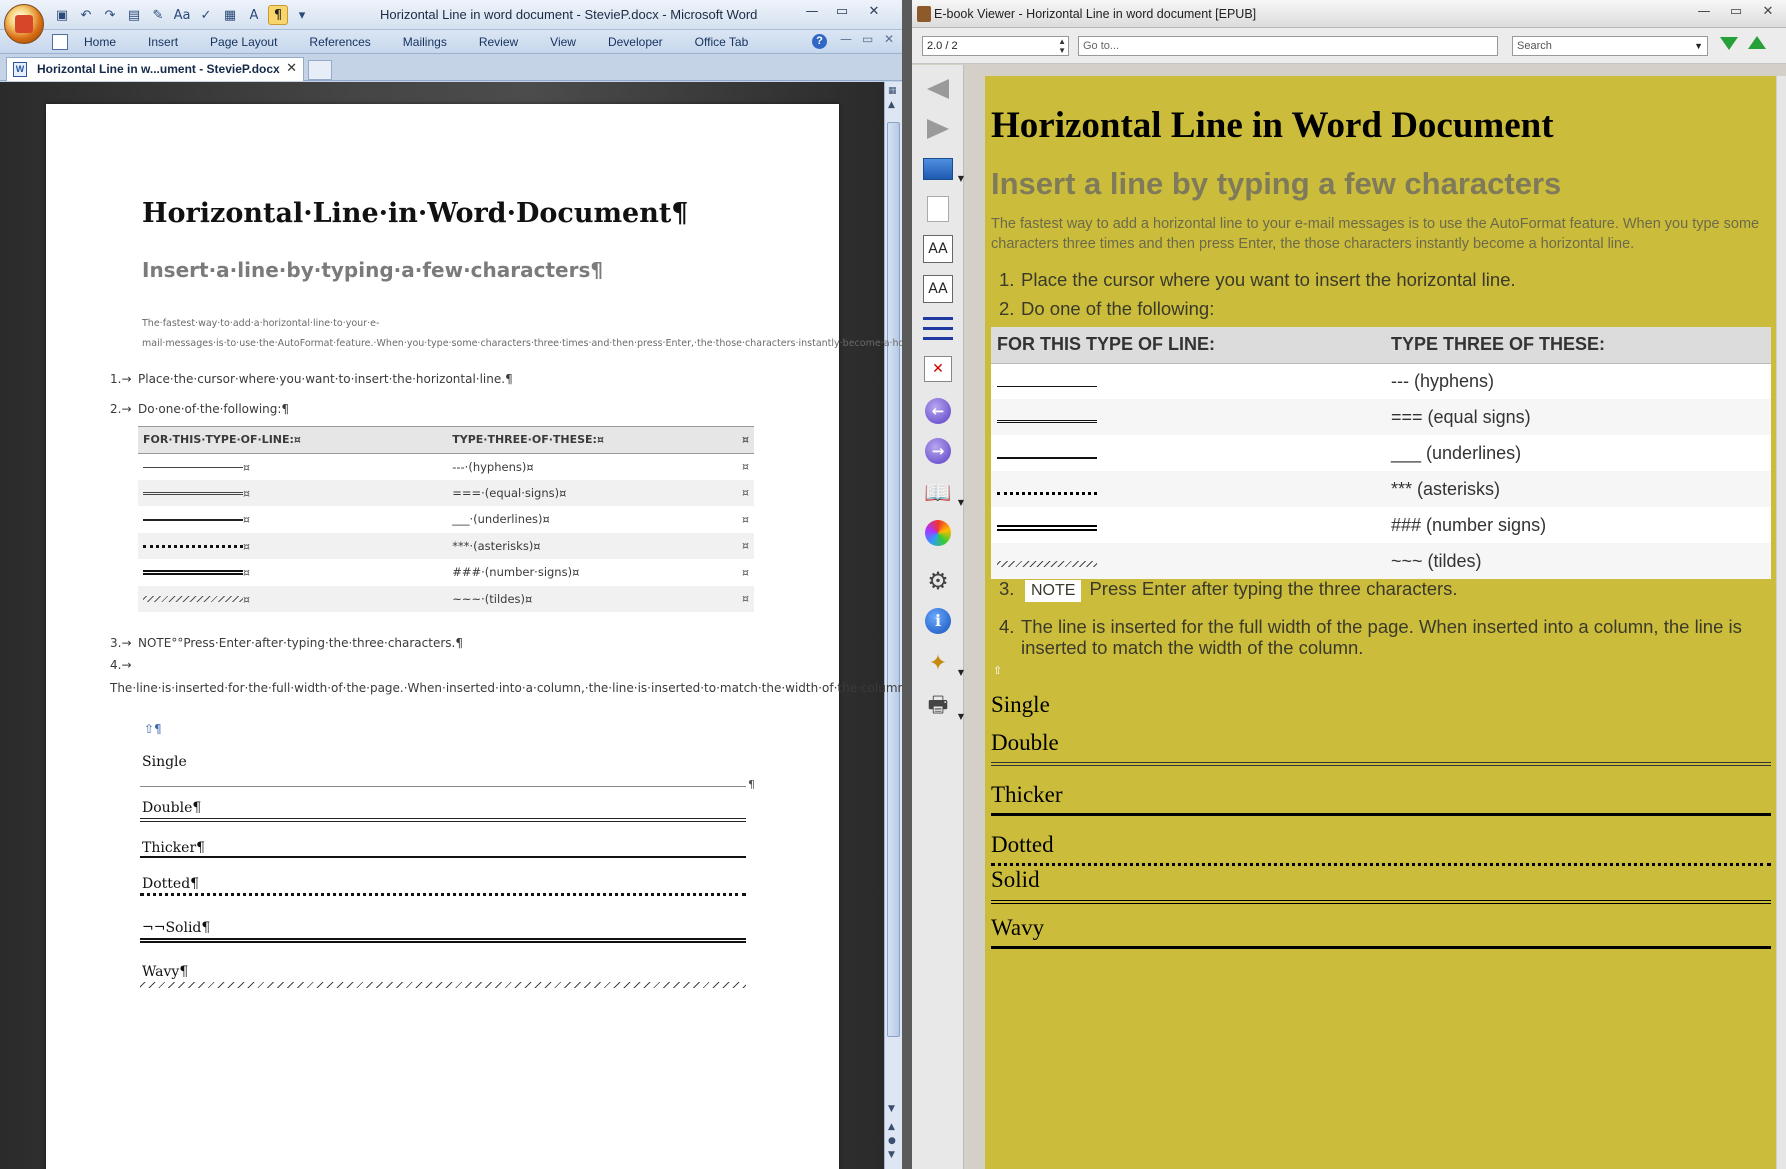 The width and height of the screenshot is (1786, 1169). I want to click on ribbon-minimize-icon: —, so click(846, 39).